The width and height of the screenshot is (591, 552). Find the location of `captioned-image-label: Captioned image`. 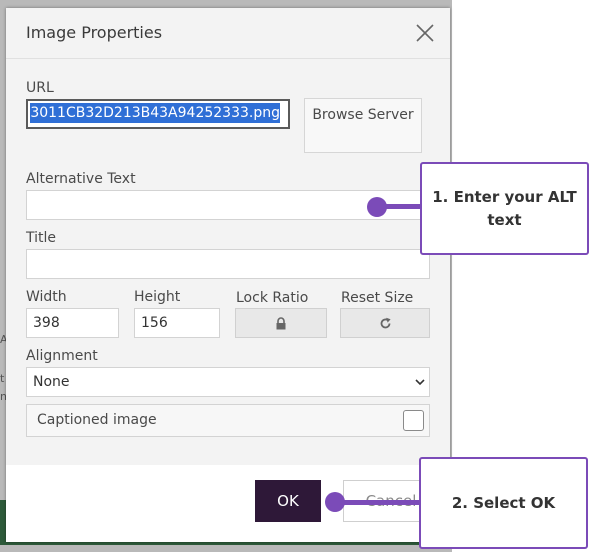

captioned-image-label: Captioned image is located at coordinates (97, 420).